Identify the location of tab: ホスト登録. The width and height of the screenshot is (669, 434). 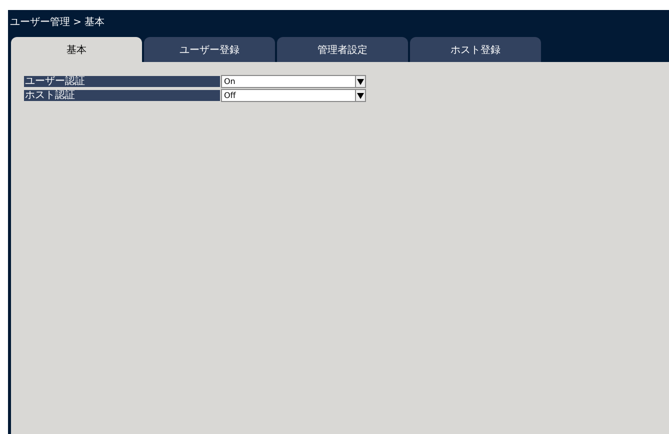
(475, 49).